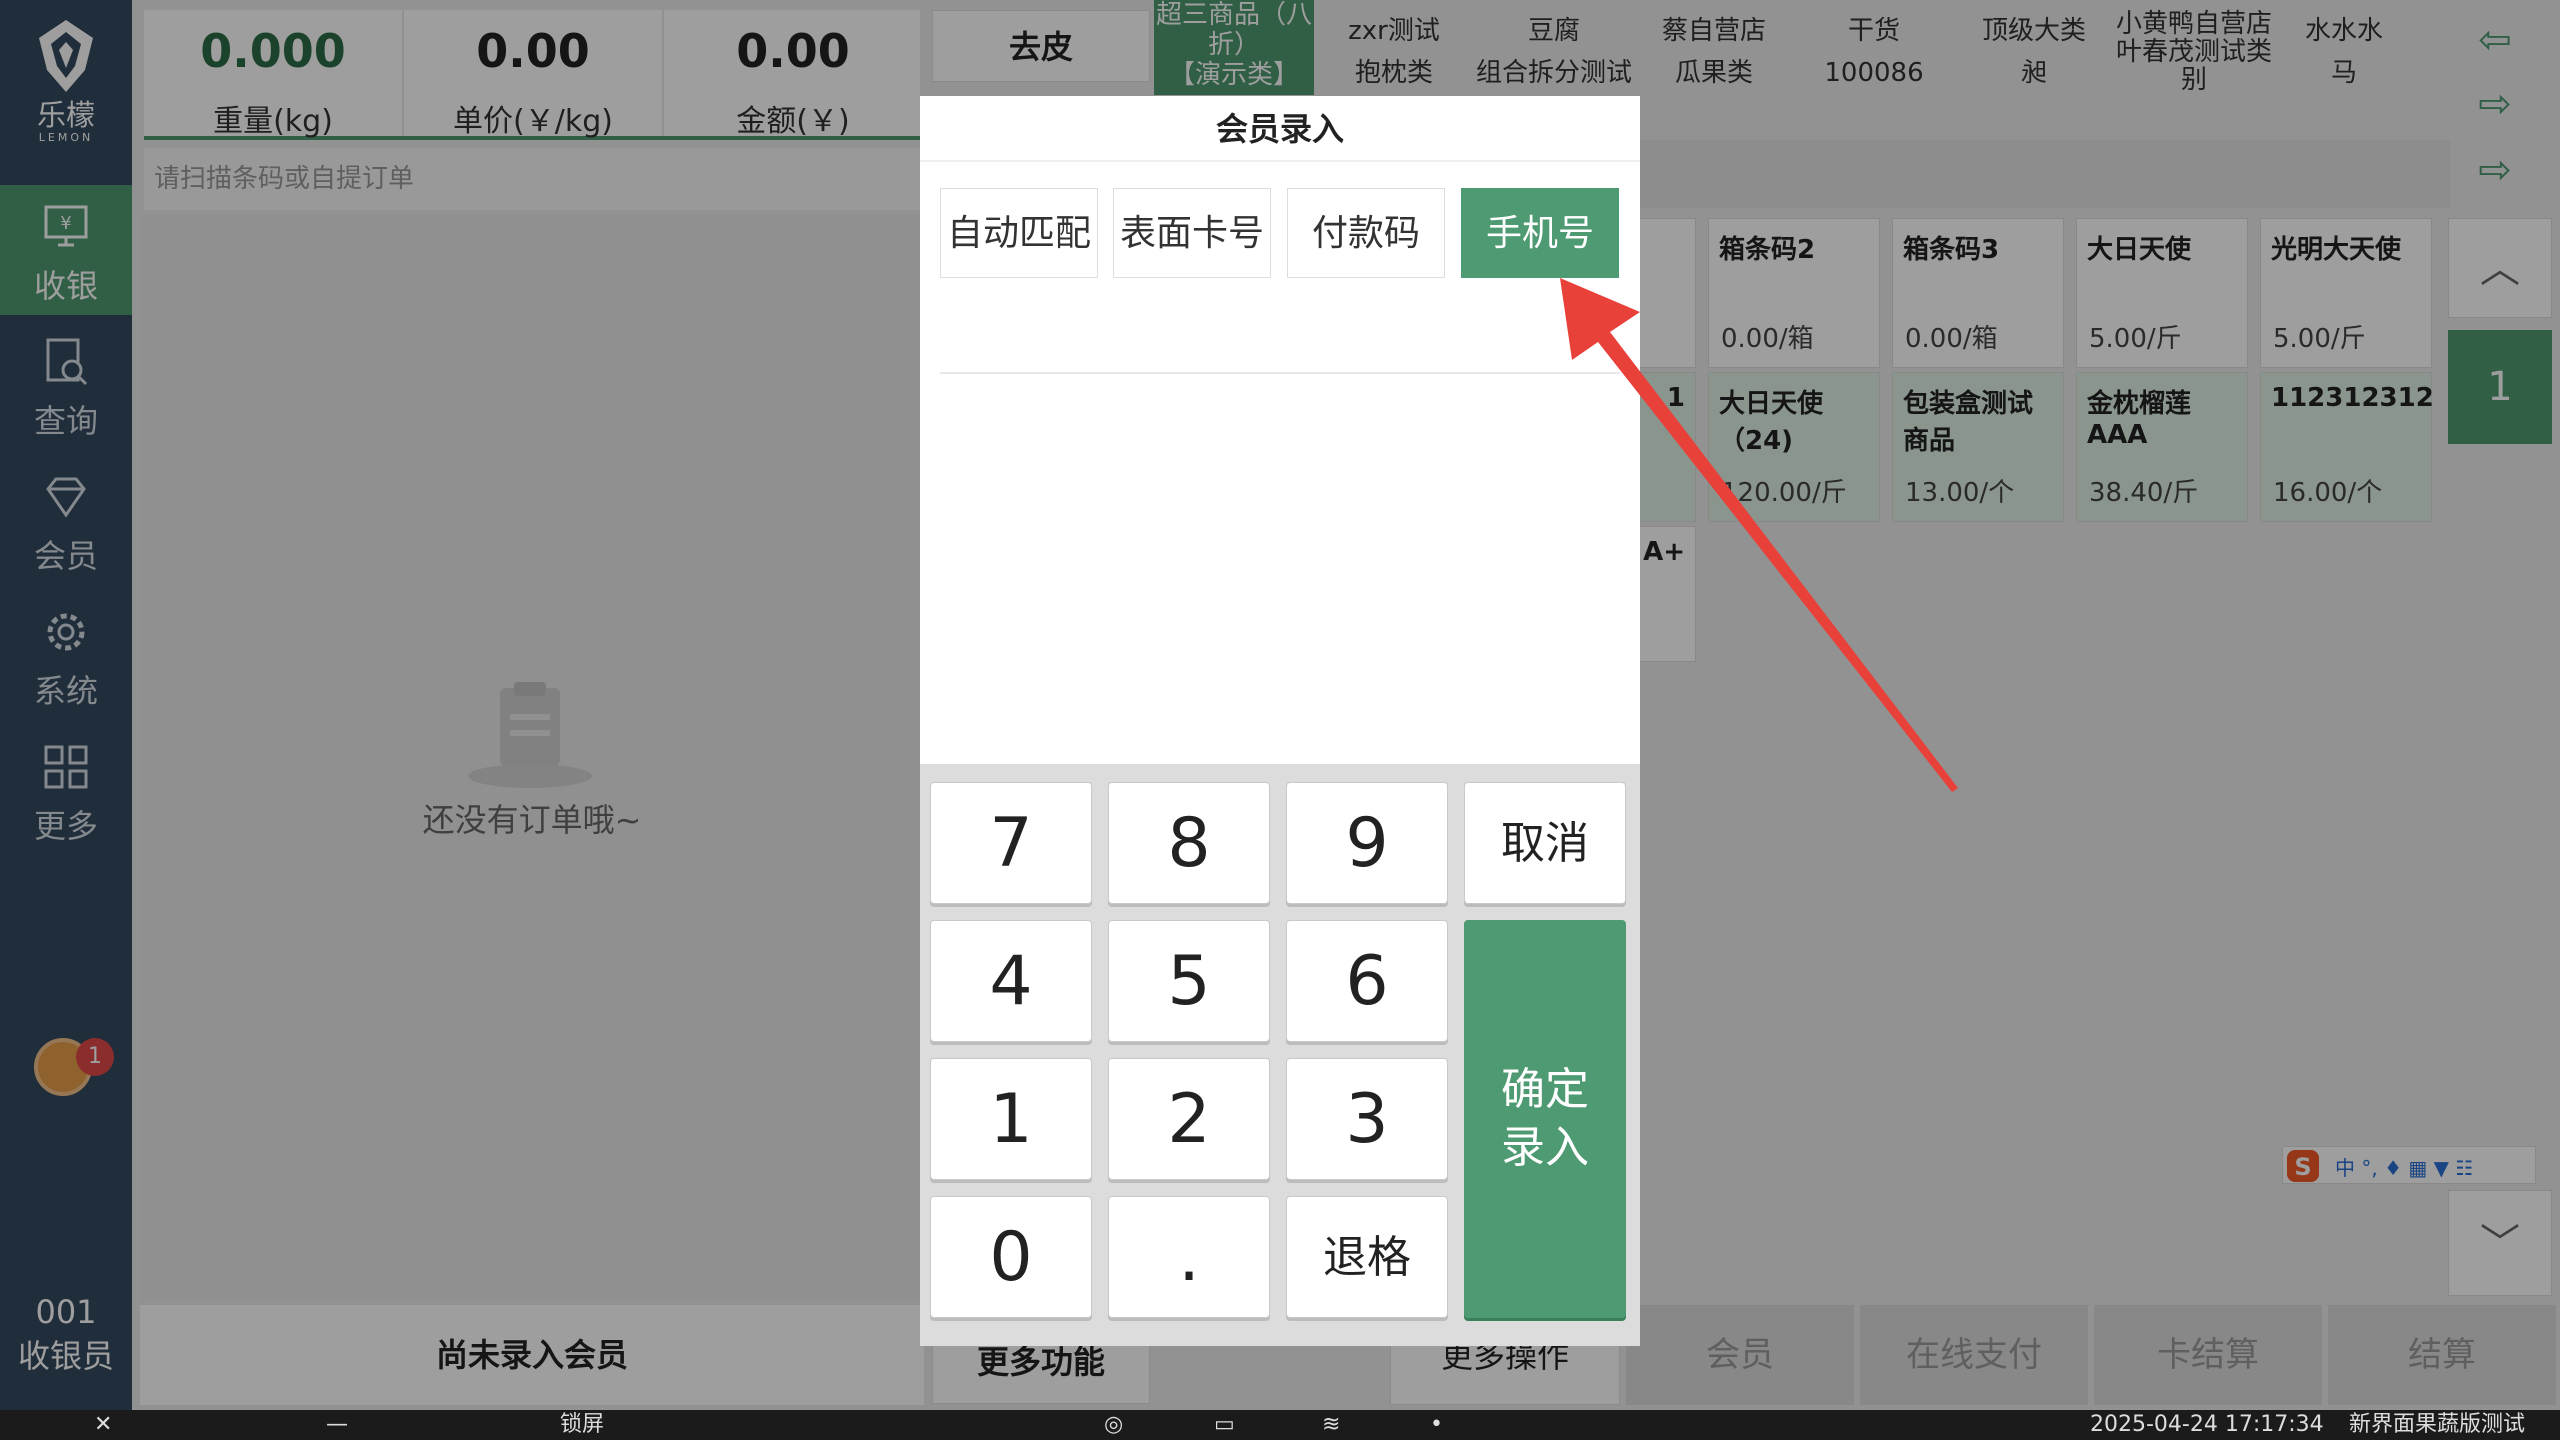 The width and height of the screenshot is (2560, 1440). What do you see at coordinates (1011, 981) in the screenshot?
I see `key-4: 4` at bounding box center [1011, 981].